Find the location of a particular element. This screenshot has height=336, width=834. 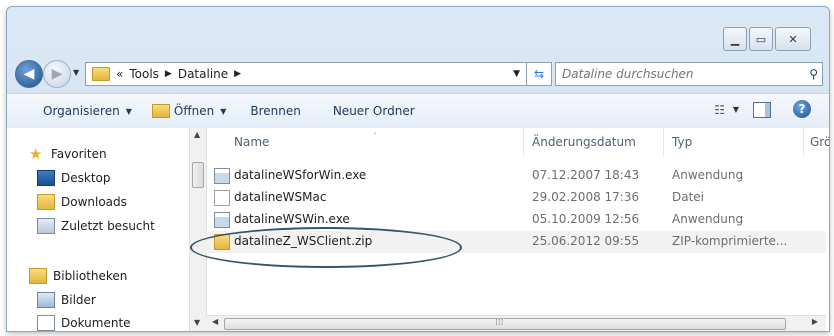

back-arrow-icon: ◀ is located at coordinates (29, 74).